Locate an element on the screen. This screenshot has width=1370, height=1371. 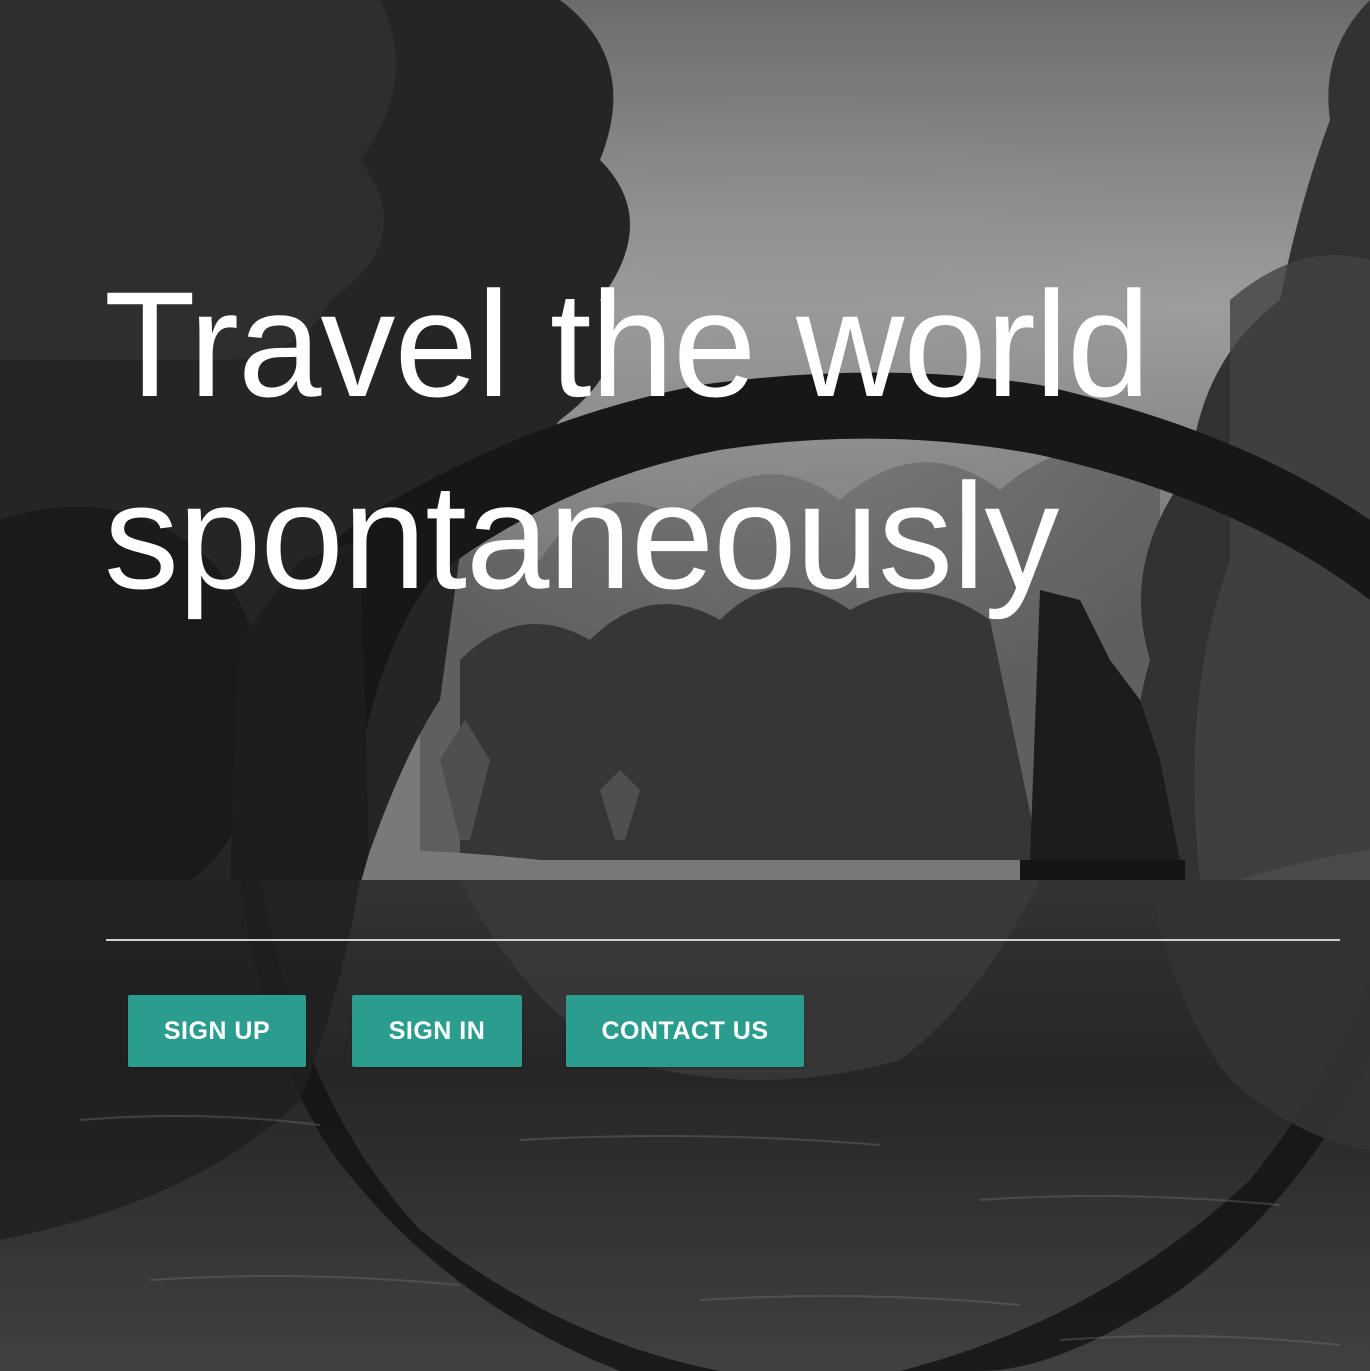
sign-up-button: SIGN UP is located at coordinates (217, 1031).